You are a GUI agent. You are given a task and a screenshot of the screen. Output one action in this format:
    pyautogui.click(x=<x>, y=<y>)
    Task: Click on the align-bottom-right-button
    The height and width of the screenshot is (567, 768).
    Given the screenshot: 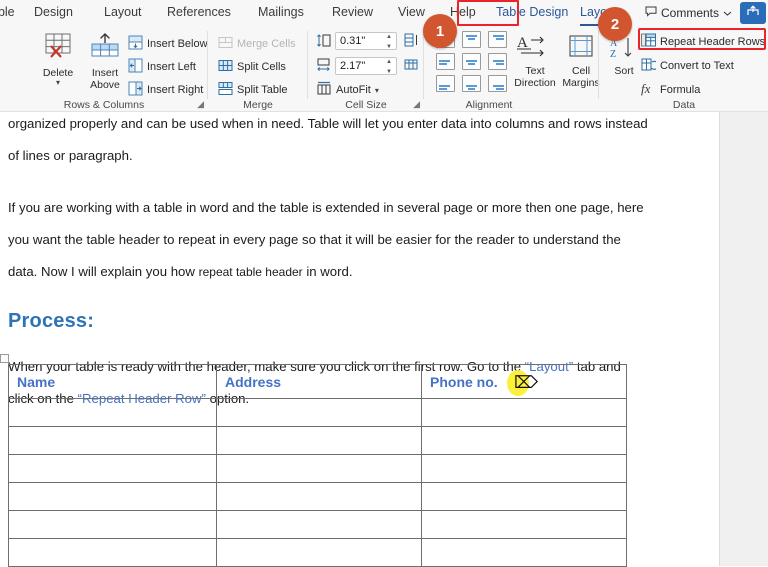 What is the action you would take?
    pyautogui.click(x=497, y=83)
    